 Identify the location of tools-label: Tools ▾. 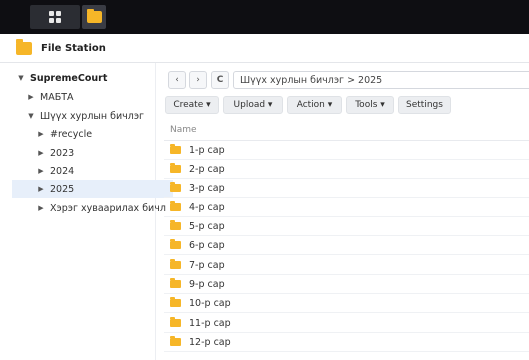
(370, 105).